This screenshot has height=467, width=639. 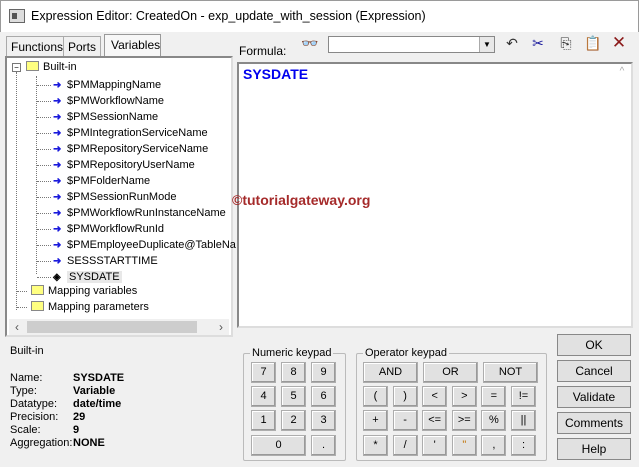 I want to click on undo-icon: ↶, so click(x=512, y=43).